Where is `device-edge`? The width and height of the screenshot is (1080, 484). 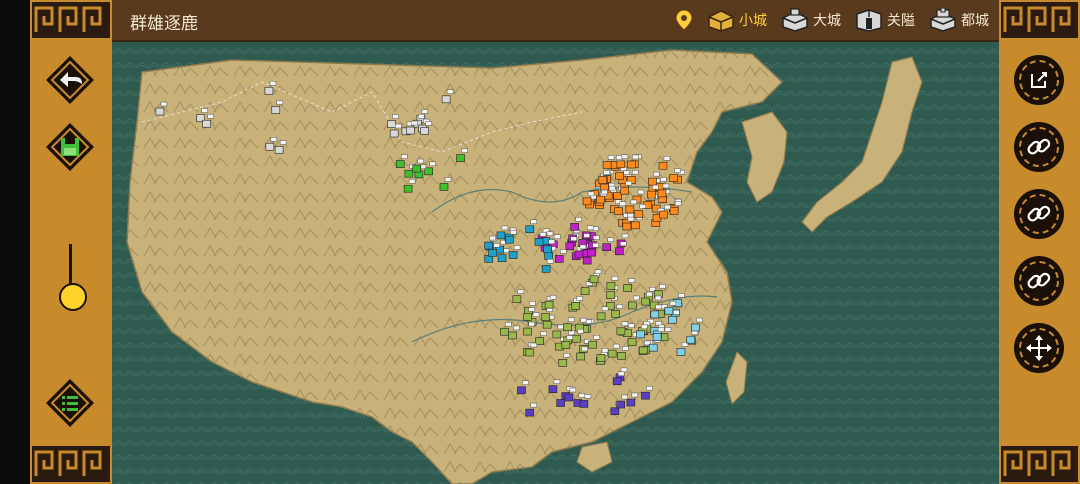 device-edge is located at coordinates (15, 242).